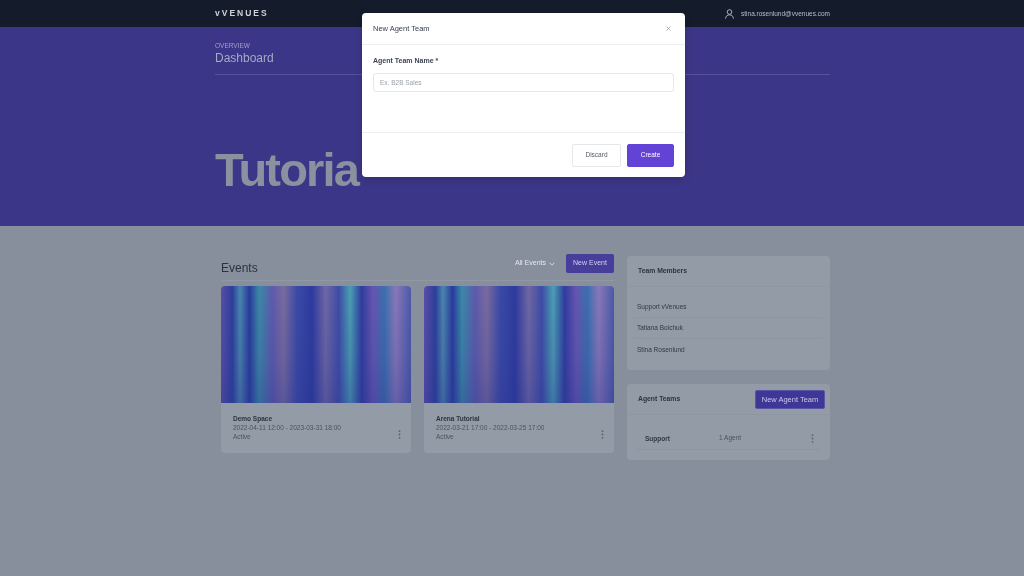 The width and height of the screenshot is (1024, 576). What do you see at coordinates (242, 13) in the screenshot?
I see `logo: vVENUES` at bounding box center [242, 13].